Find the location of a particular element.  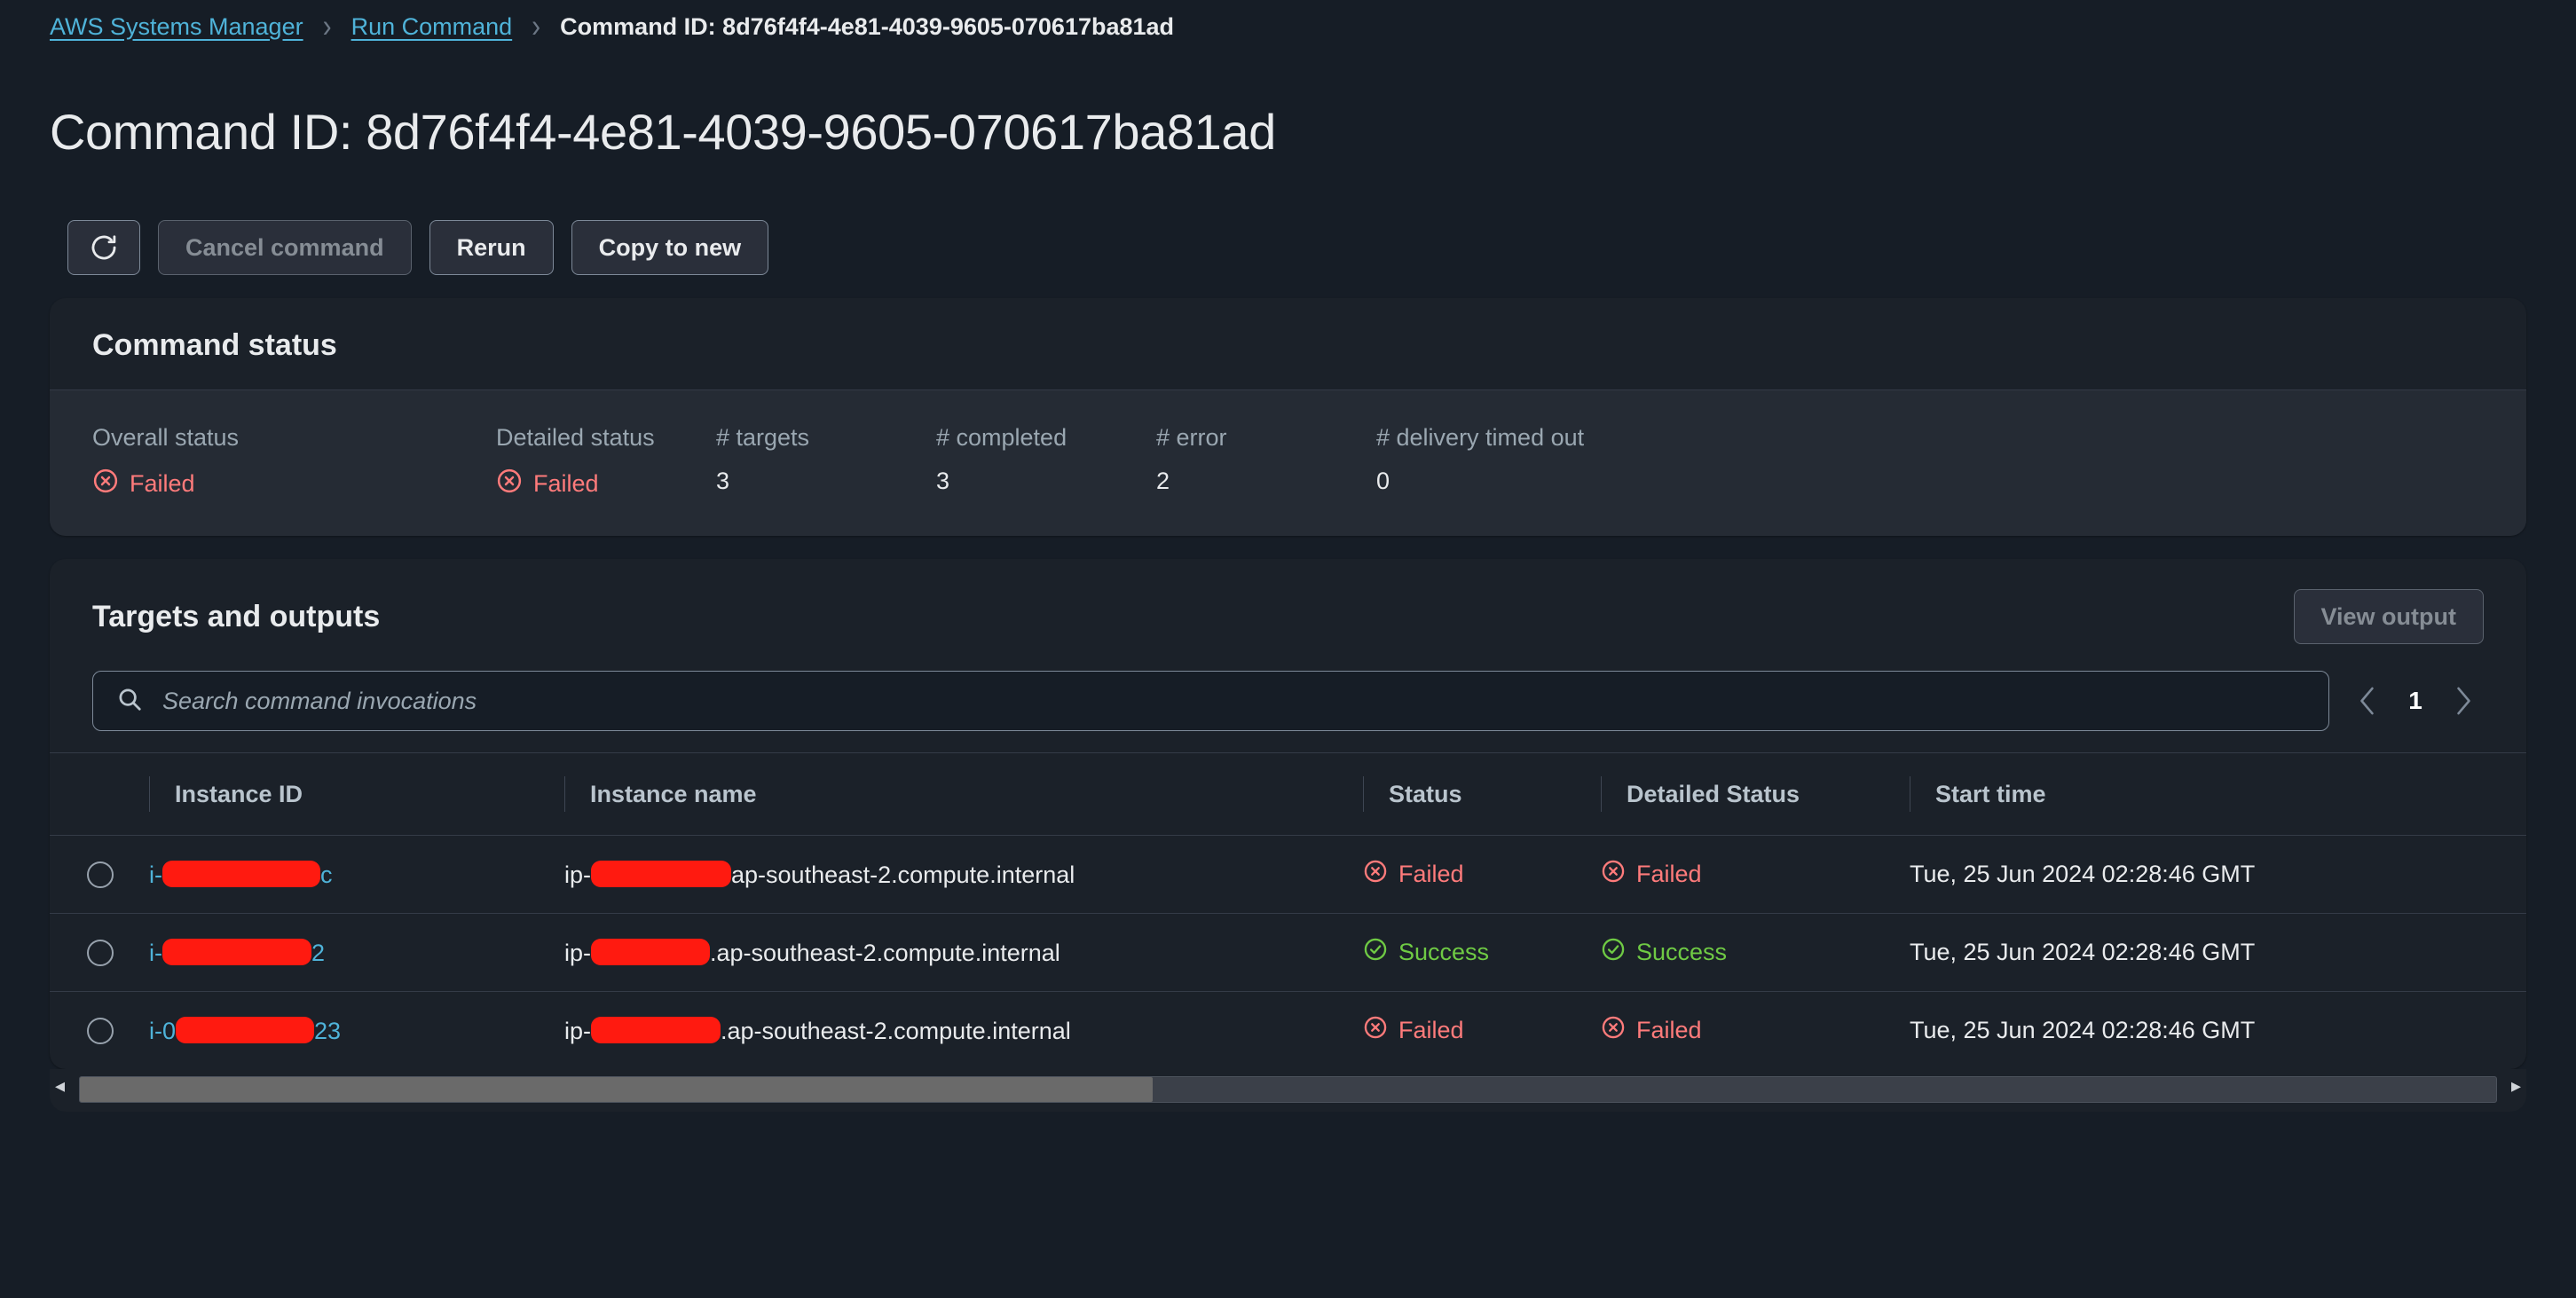

view-output-button: View output is located at coordinates (2388, 617).